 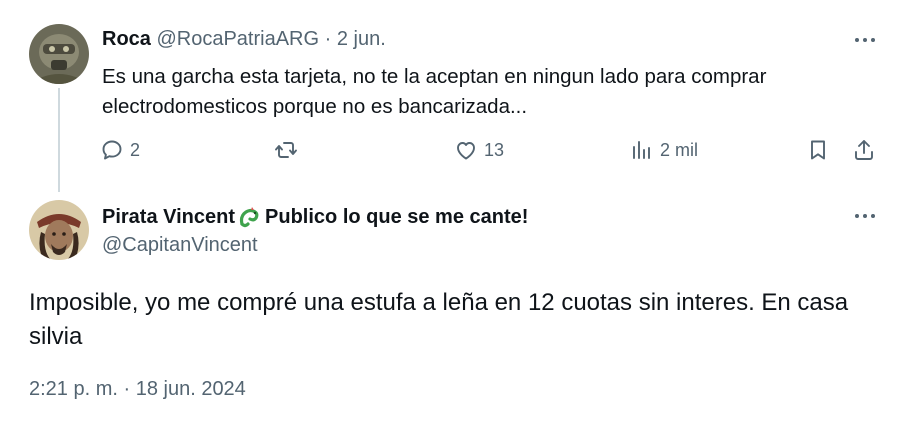 I want to click on retweet-button, so click(x=289, y=150).